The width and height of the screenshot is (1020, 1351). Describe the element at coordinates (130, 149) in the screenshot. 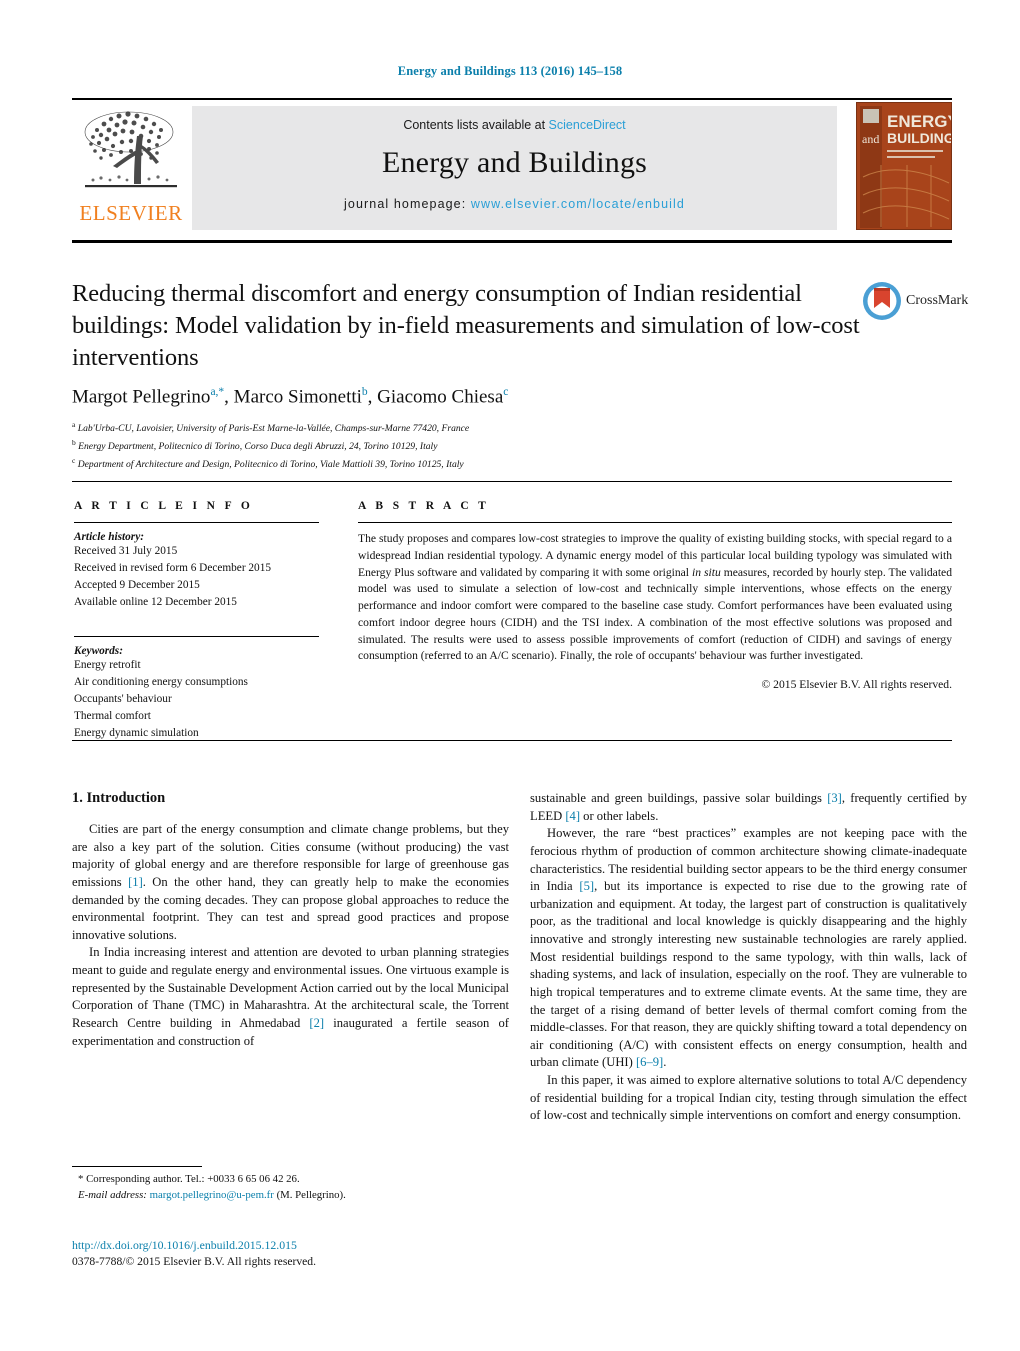

I see `elsevier-tree-icon` at that location.